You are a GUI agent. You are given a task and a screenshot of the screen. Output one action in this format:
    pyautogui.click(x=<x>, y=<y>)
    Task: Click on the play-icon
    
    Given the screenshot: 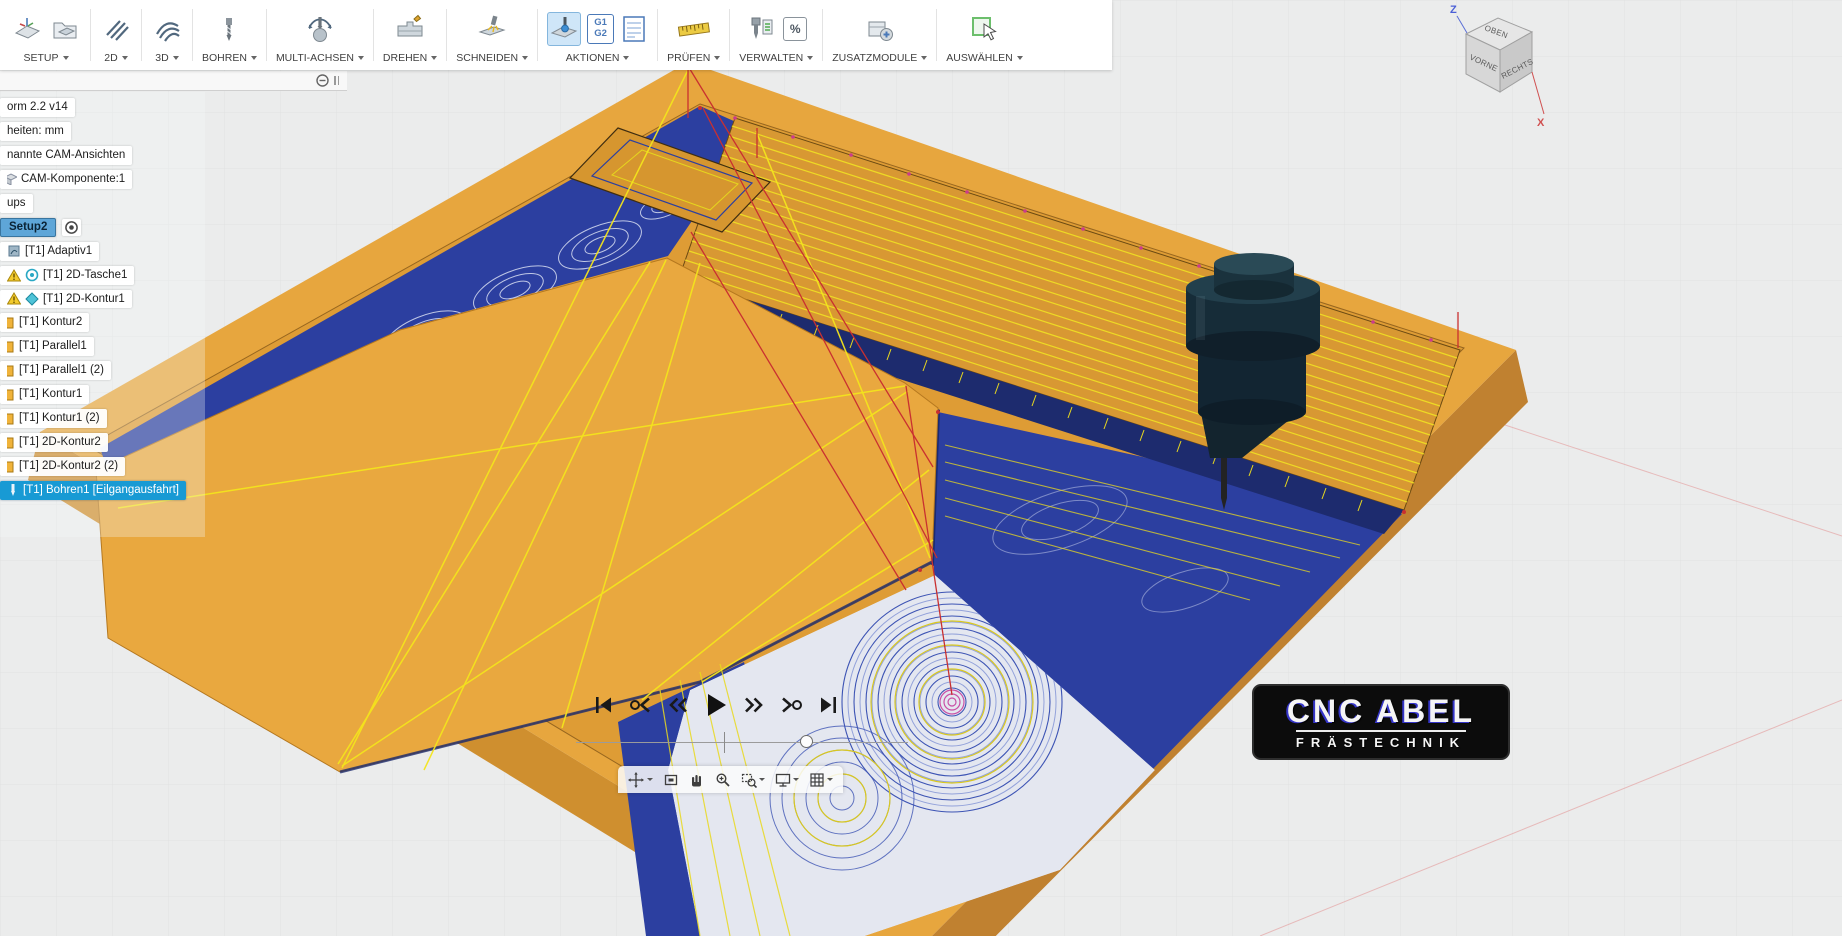 What is the action you would take?
    pyautogui.click(x=717, y=705)
    